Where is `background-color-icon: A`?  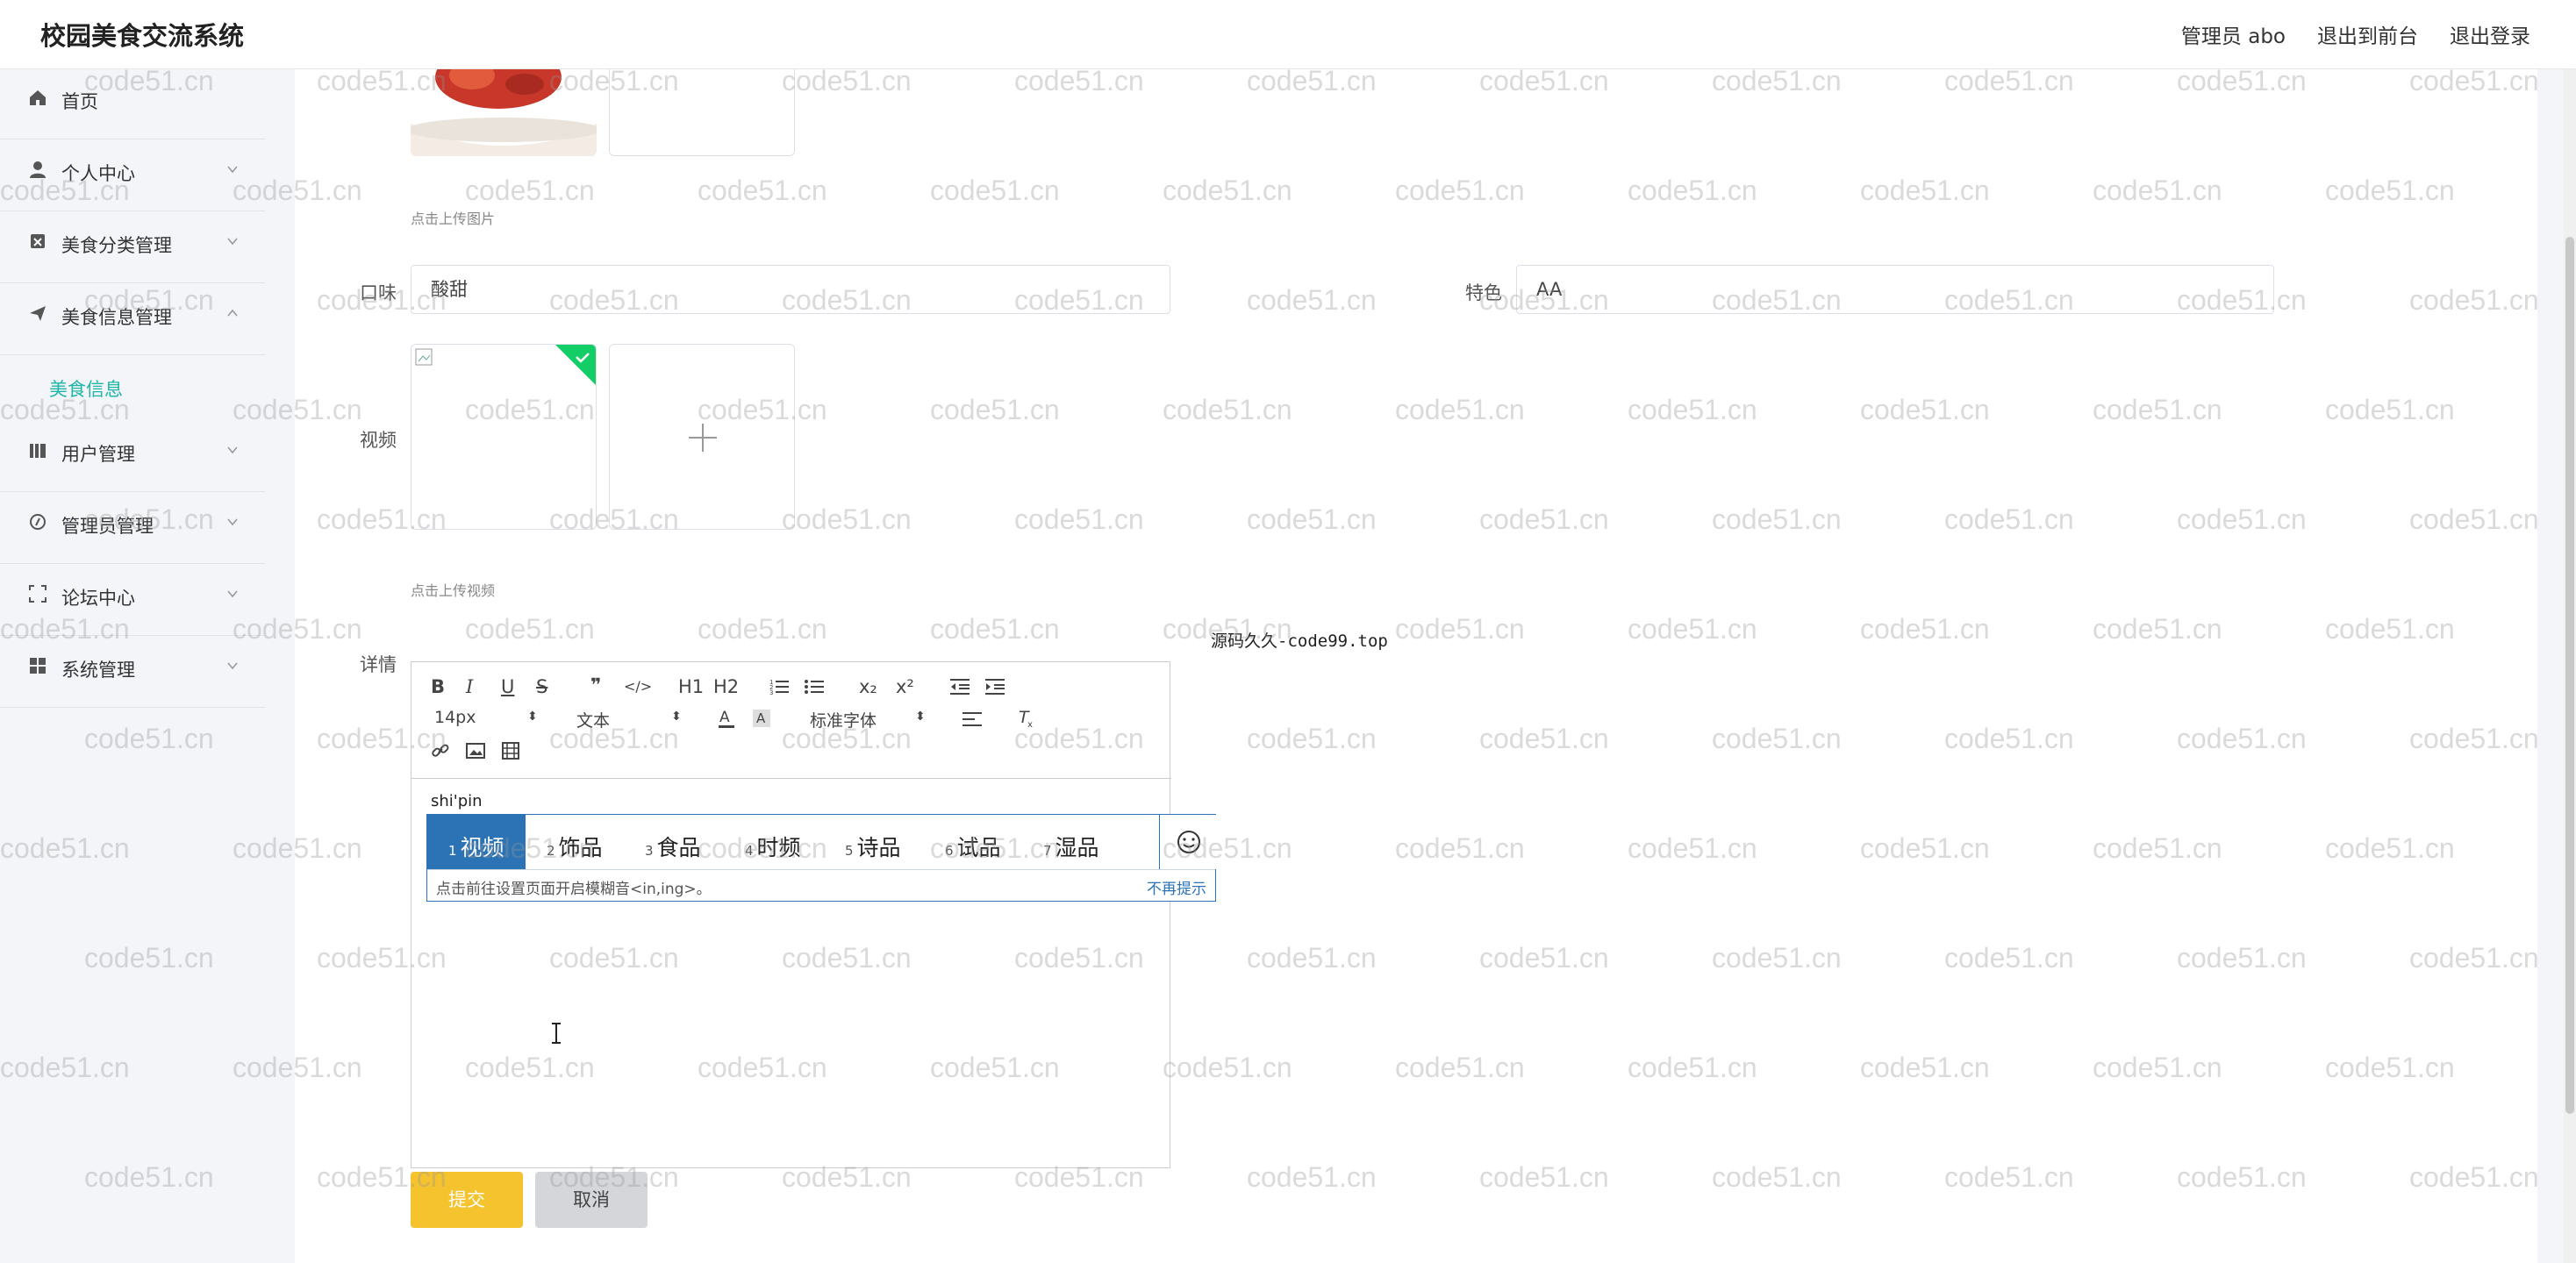 background-color-icon: A is located at coordinates (761, 718).